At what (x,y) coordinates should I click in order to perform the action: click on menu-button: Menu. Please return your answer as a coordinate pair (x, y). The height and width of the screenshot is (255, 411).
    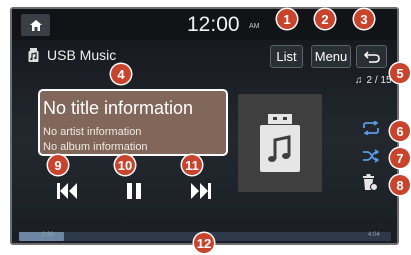
    Looking at the image, I should click on (331, 56).